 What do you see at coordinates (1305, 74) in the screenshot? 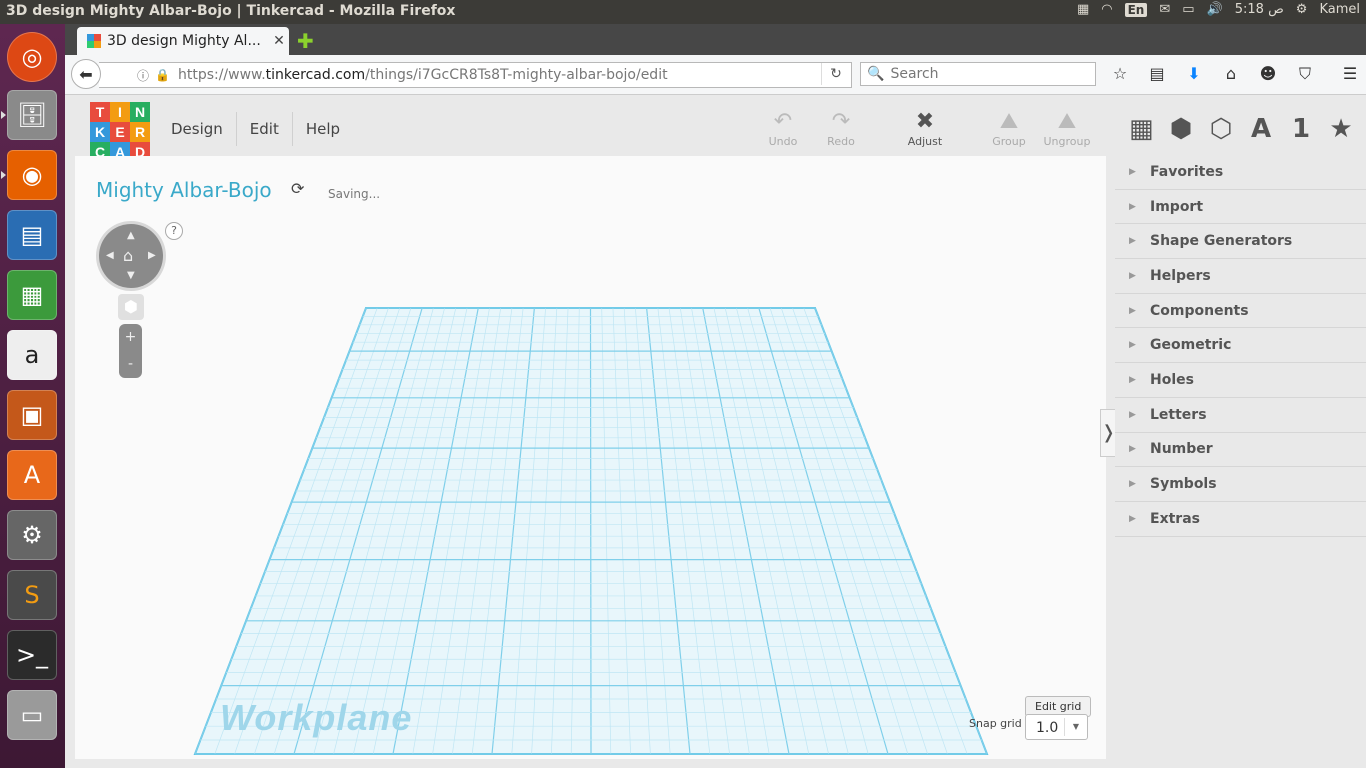
I see `pocket-icon: ⛉` at bounding box center [1305, 74].